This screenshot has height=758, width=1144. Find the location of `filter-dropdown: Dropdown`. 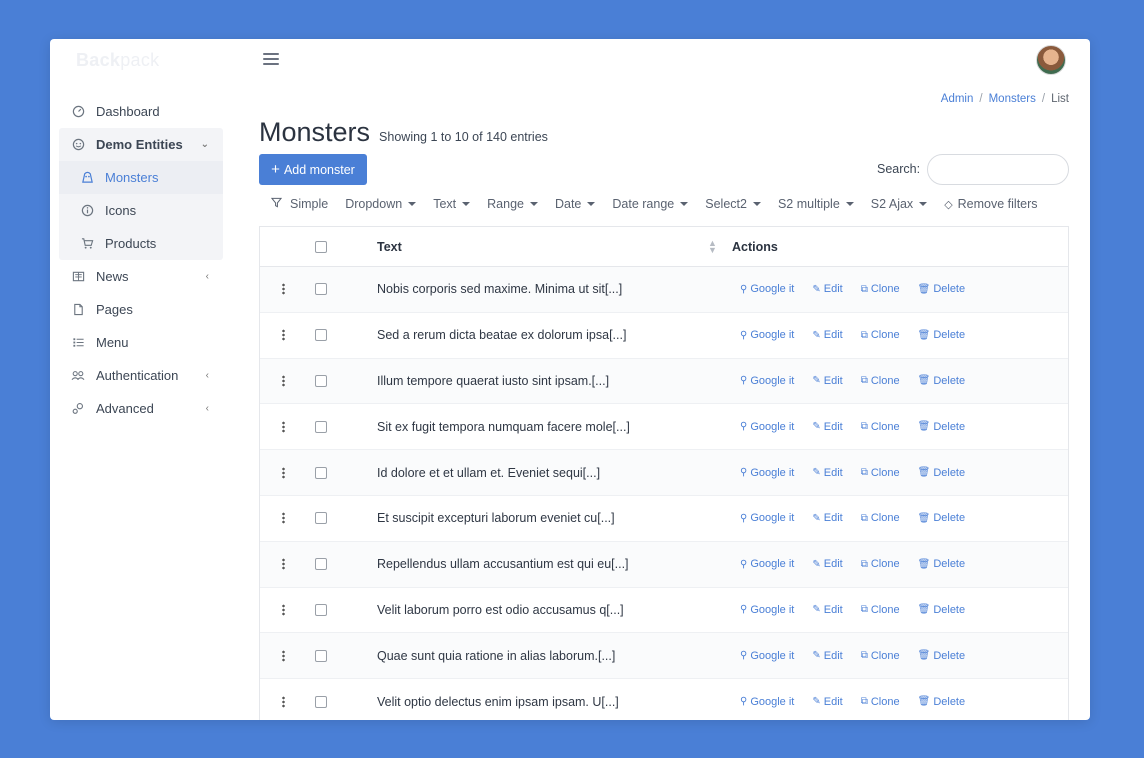

filter-dropdown: Dropdown is located at coordinates (381, 204).